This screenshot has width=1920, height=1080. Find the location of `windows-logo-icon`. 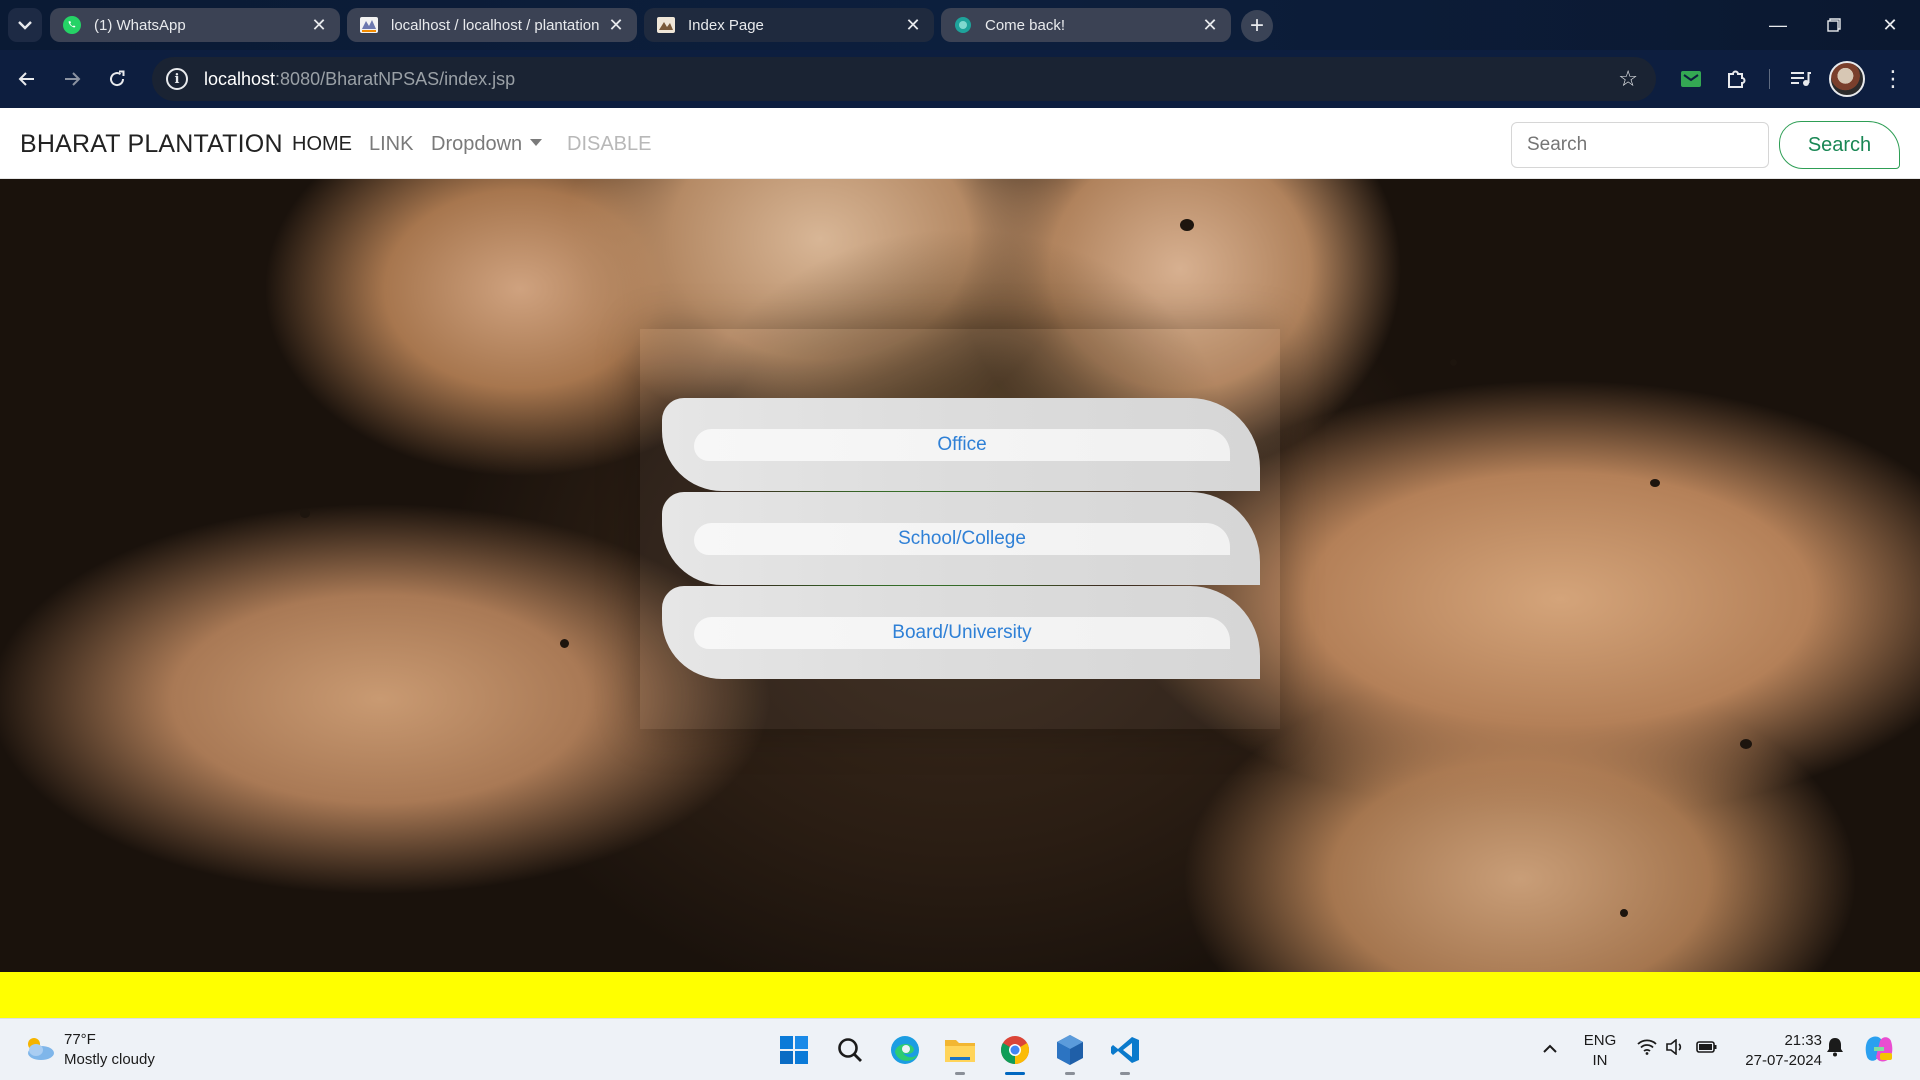

windows-logo-icon is located at coordinates (794, 1050).